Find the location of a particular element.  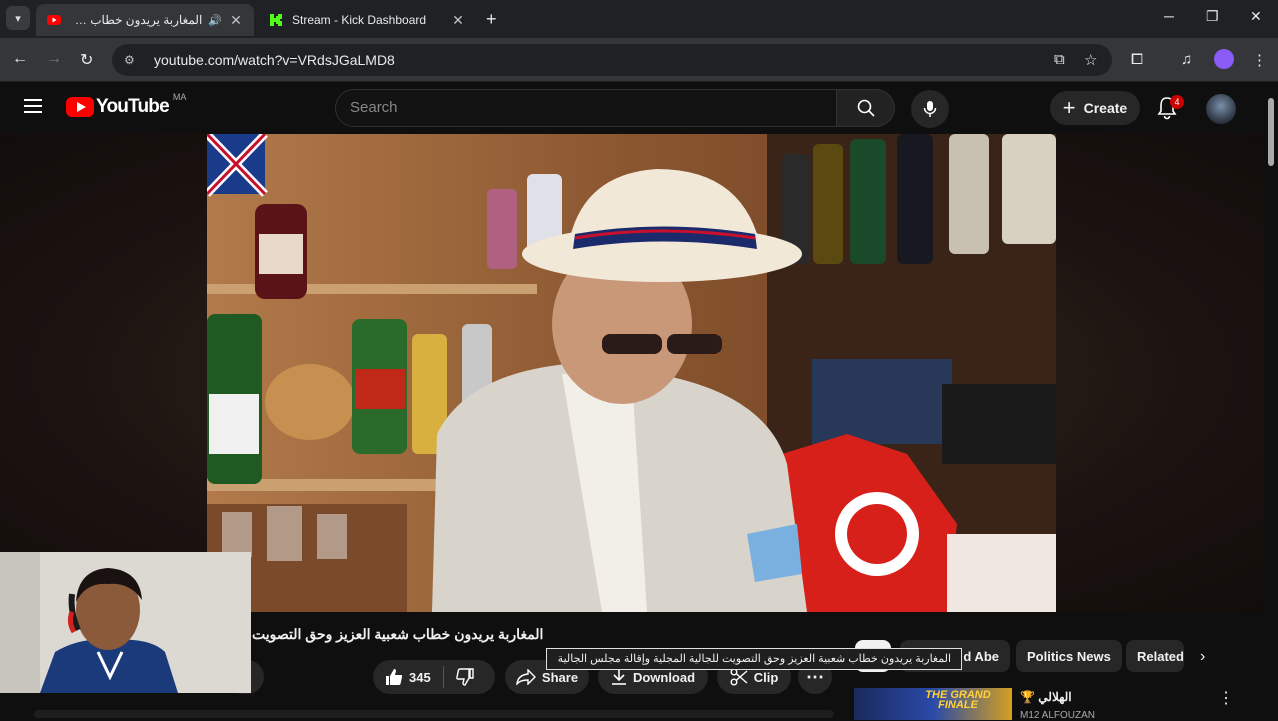

clip-label: Clip is located at coordinates (766, 677).